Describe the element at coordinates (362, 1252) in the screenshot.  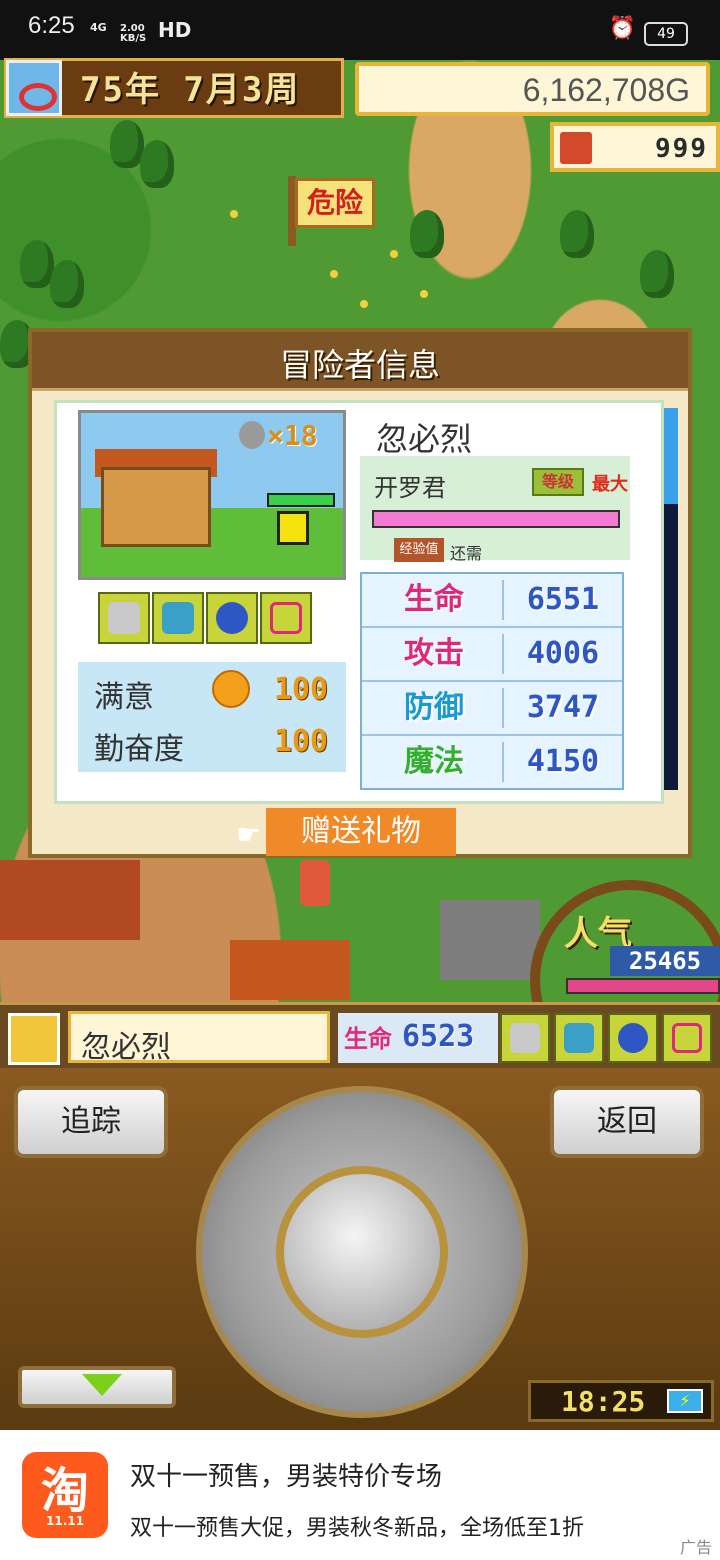
I see `dpad-center-button` at that location.